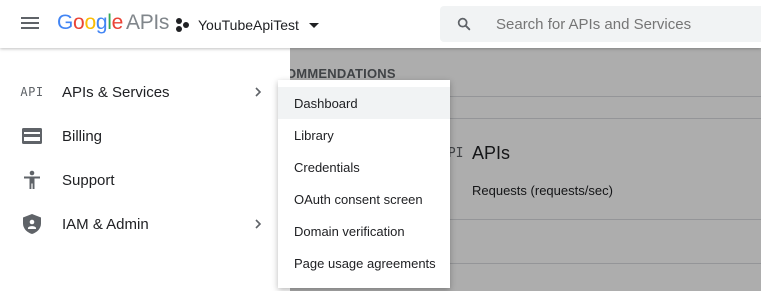 Image resolution: width=761 pixels, height=291 pixels. Describe the element at coordinates (32, 92) in the screenshot. I see `api-icon: API` at that location.